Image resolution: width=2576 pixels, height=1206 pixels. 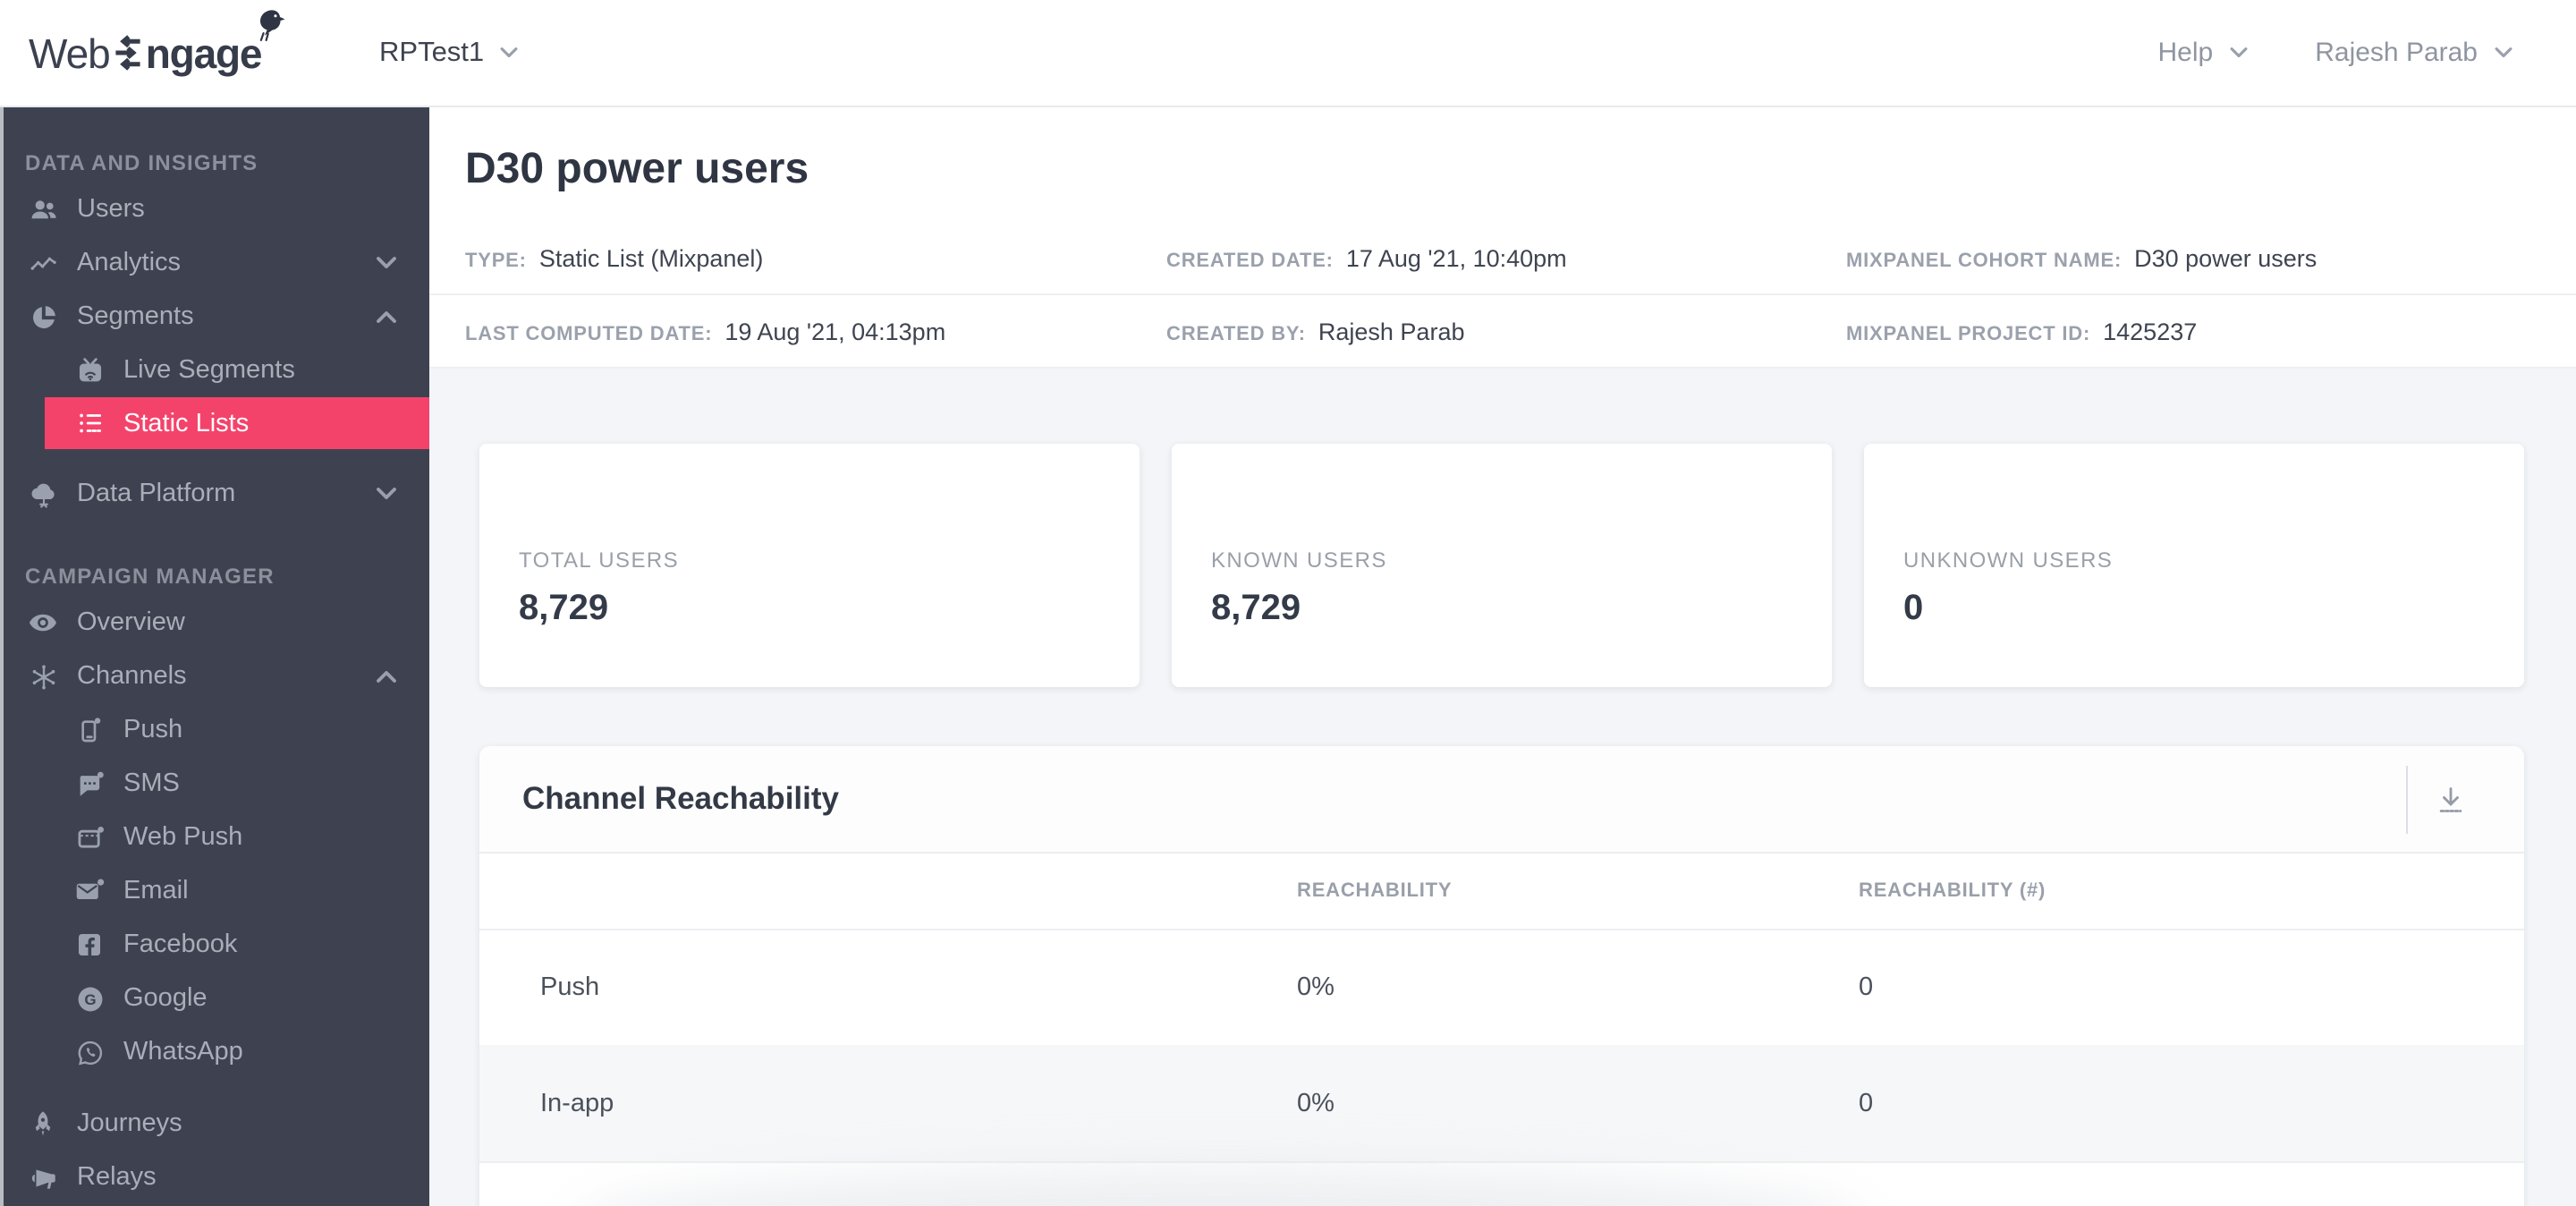 What do you see at coordinates (2185, 53) in the screenshot?
I see `help-label: Help` at bounding box center [2185, 53].